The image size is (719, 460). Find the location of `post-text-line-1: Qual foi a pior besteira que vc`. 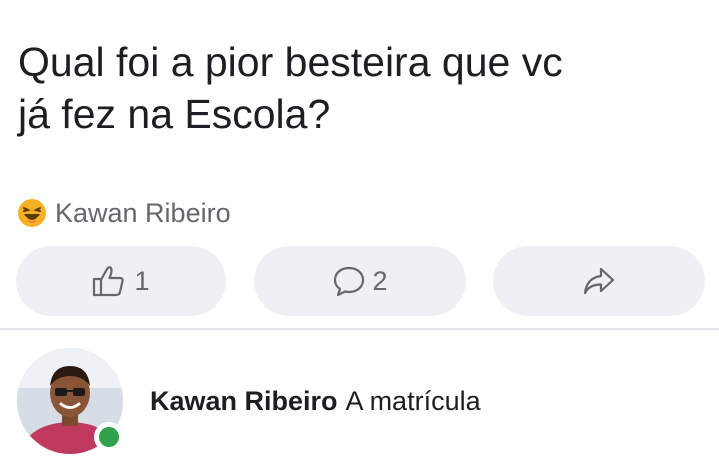

post-text-line-1: Qual foi a pior besteira que vc is located at coordinates (290, 62).